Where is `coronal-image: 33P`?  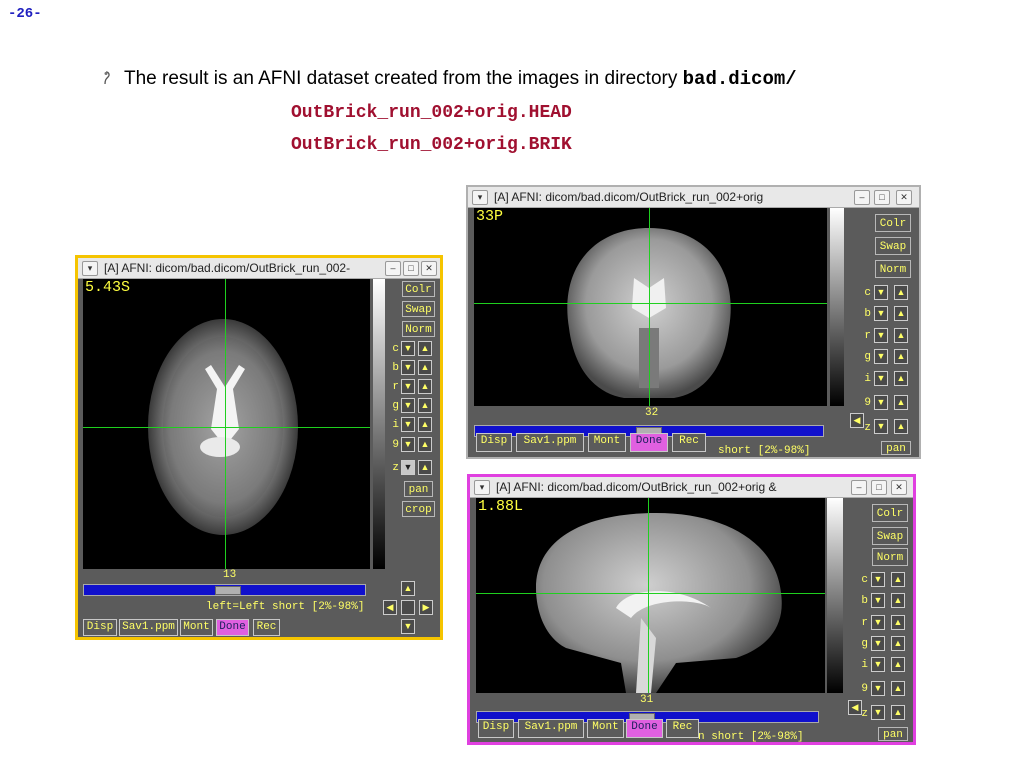
coronal-image: 33P is located at coordinates (650, 307).